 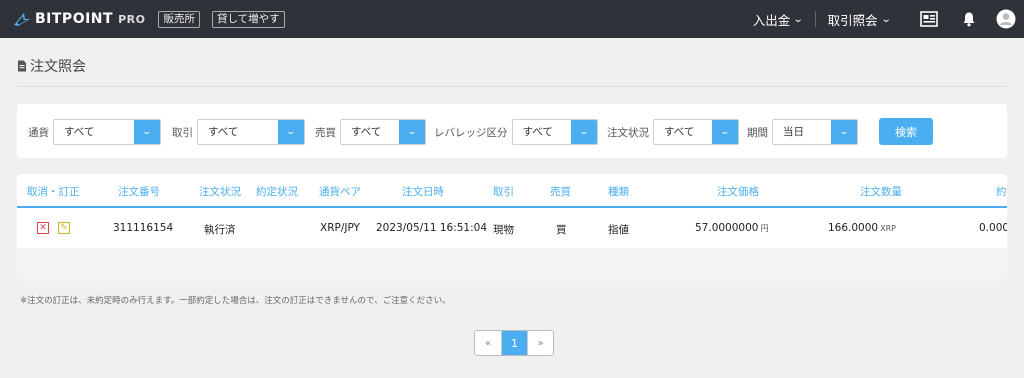 What do you see at coordinates (179, 19) in the screenshot?
I see `nav-link-hanbaijo: 販売所` at bounding box center [179, 19].